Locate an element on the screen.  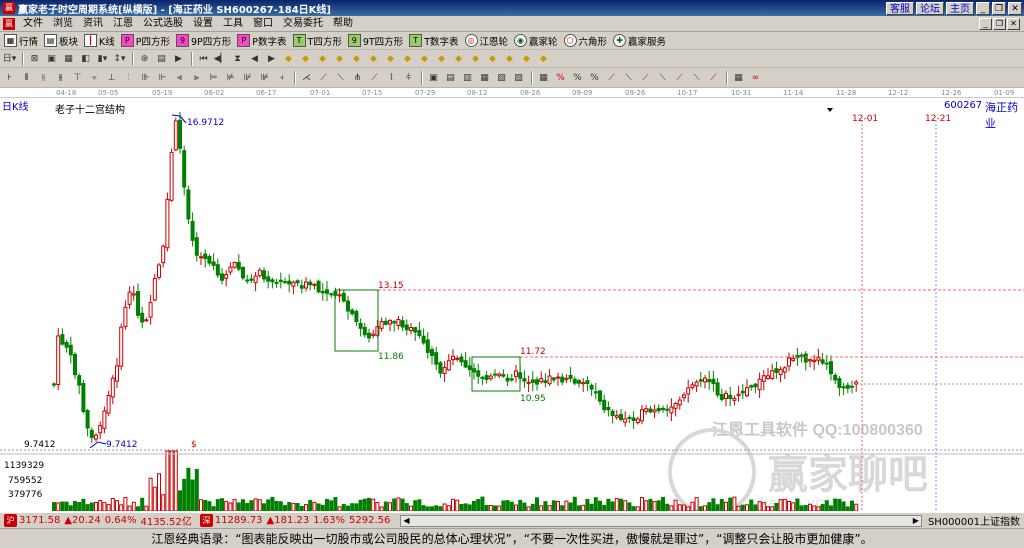
toolbar-winner-wheel-button: ◉ 赢家轮 is located at coordinates (537, 41).